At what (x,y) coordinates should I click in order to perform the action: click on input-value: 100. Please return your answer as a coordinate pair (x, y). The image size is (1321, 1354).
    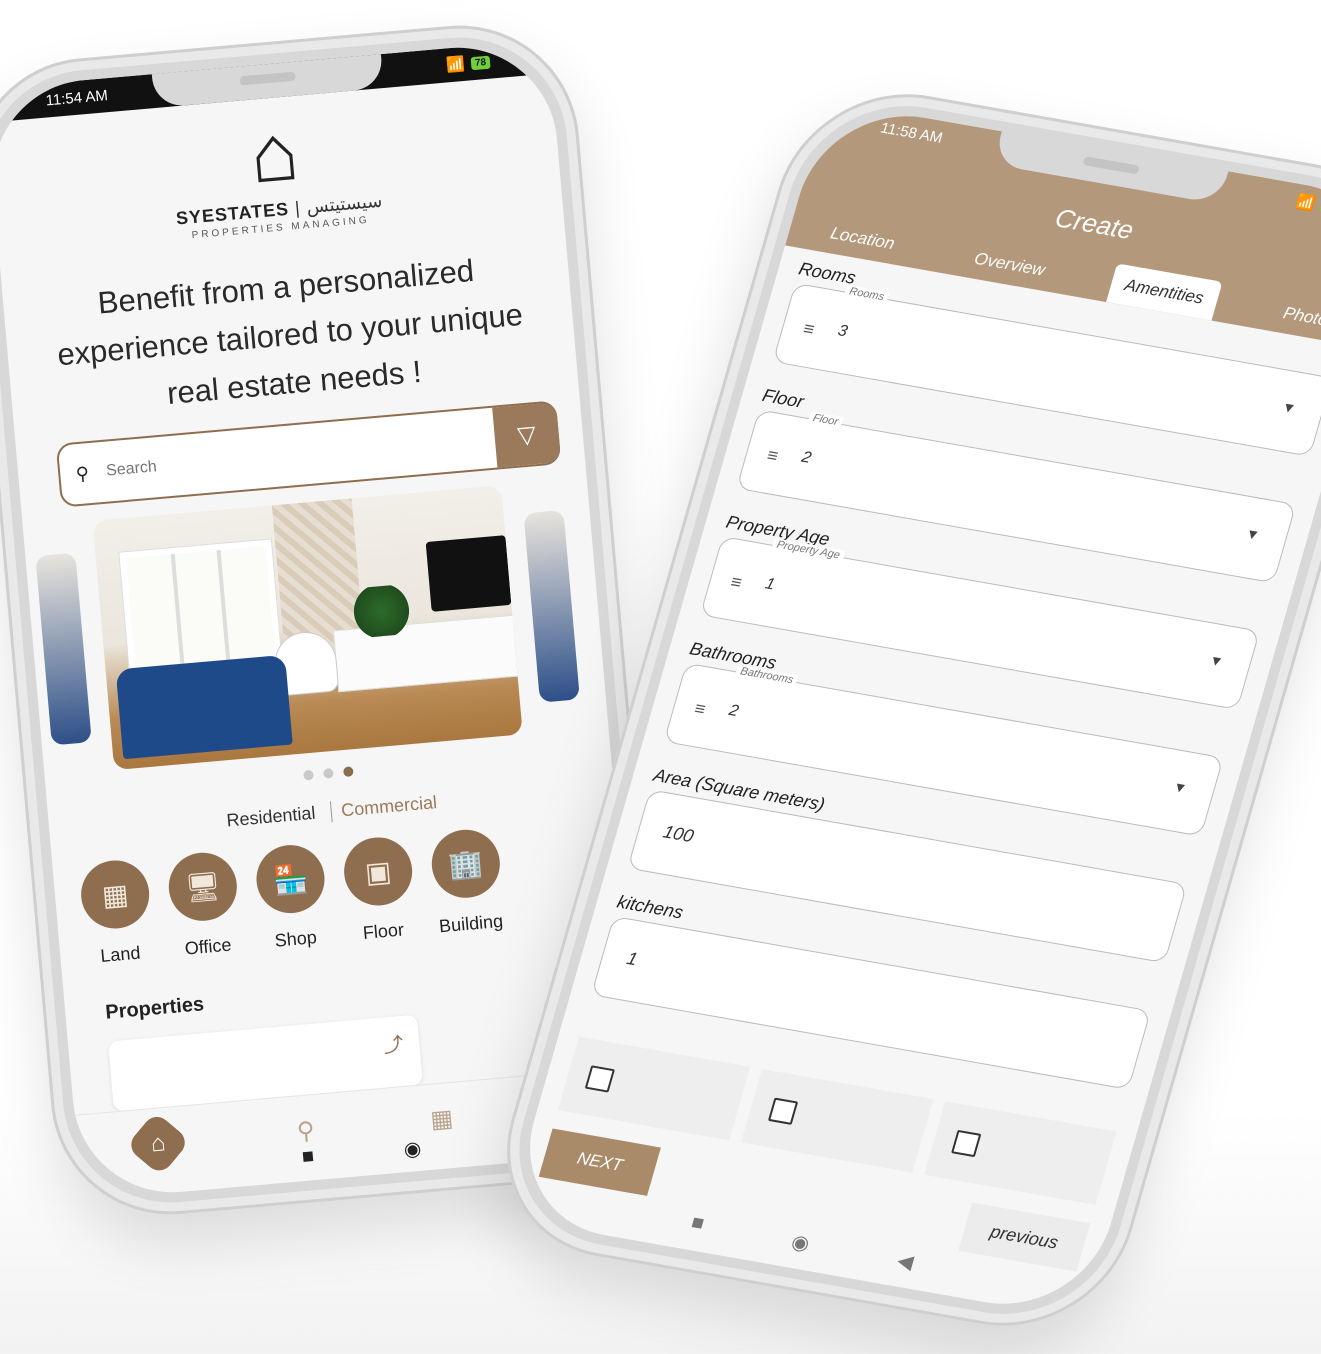
    Looking at the image, I should click on (678, 834).